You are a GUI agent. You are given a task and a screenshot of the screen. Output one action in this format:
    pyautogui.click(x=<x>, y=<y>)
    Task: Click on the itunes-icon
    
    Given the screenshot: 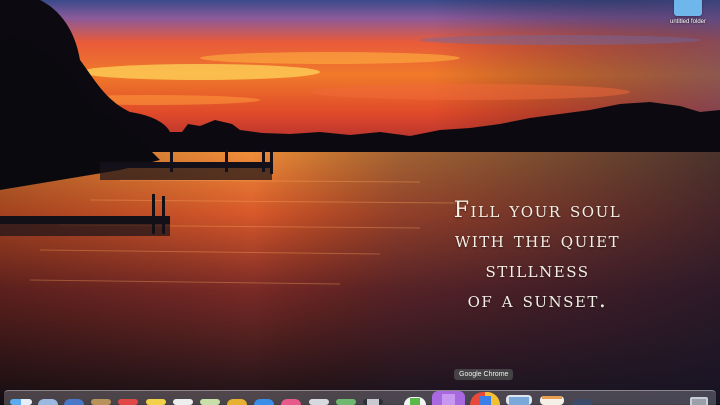 What is the action you would take?
    pyautogui.click(x=291, y=402)
    